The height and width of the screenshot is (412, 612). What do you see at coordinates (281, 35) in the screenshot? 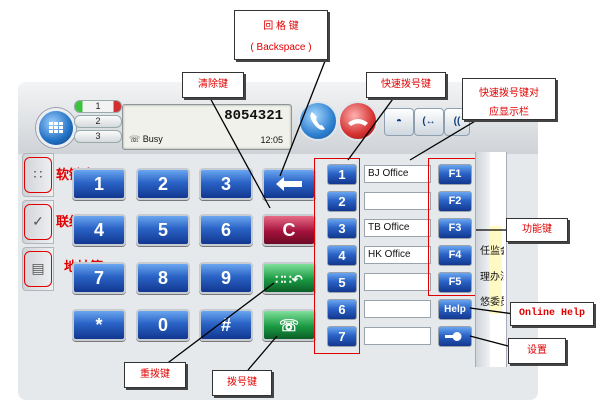
I see `callout-backspace: 回 格 键 ( Backspace )` at bounding box center [281, 35].